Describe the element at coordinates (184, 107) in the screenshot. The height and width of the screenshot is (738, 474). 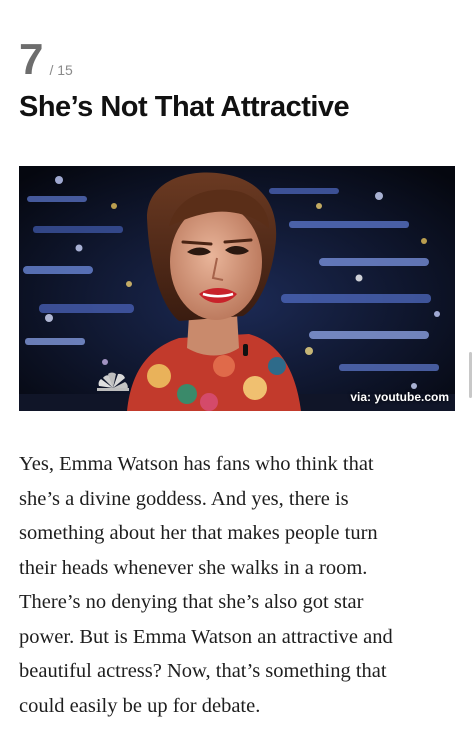
I see `article-title: She’s Not That Attractive` at that location.